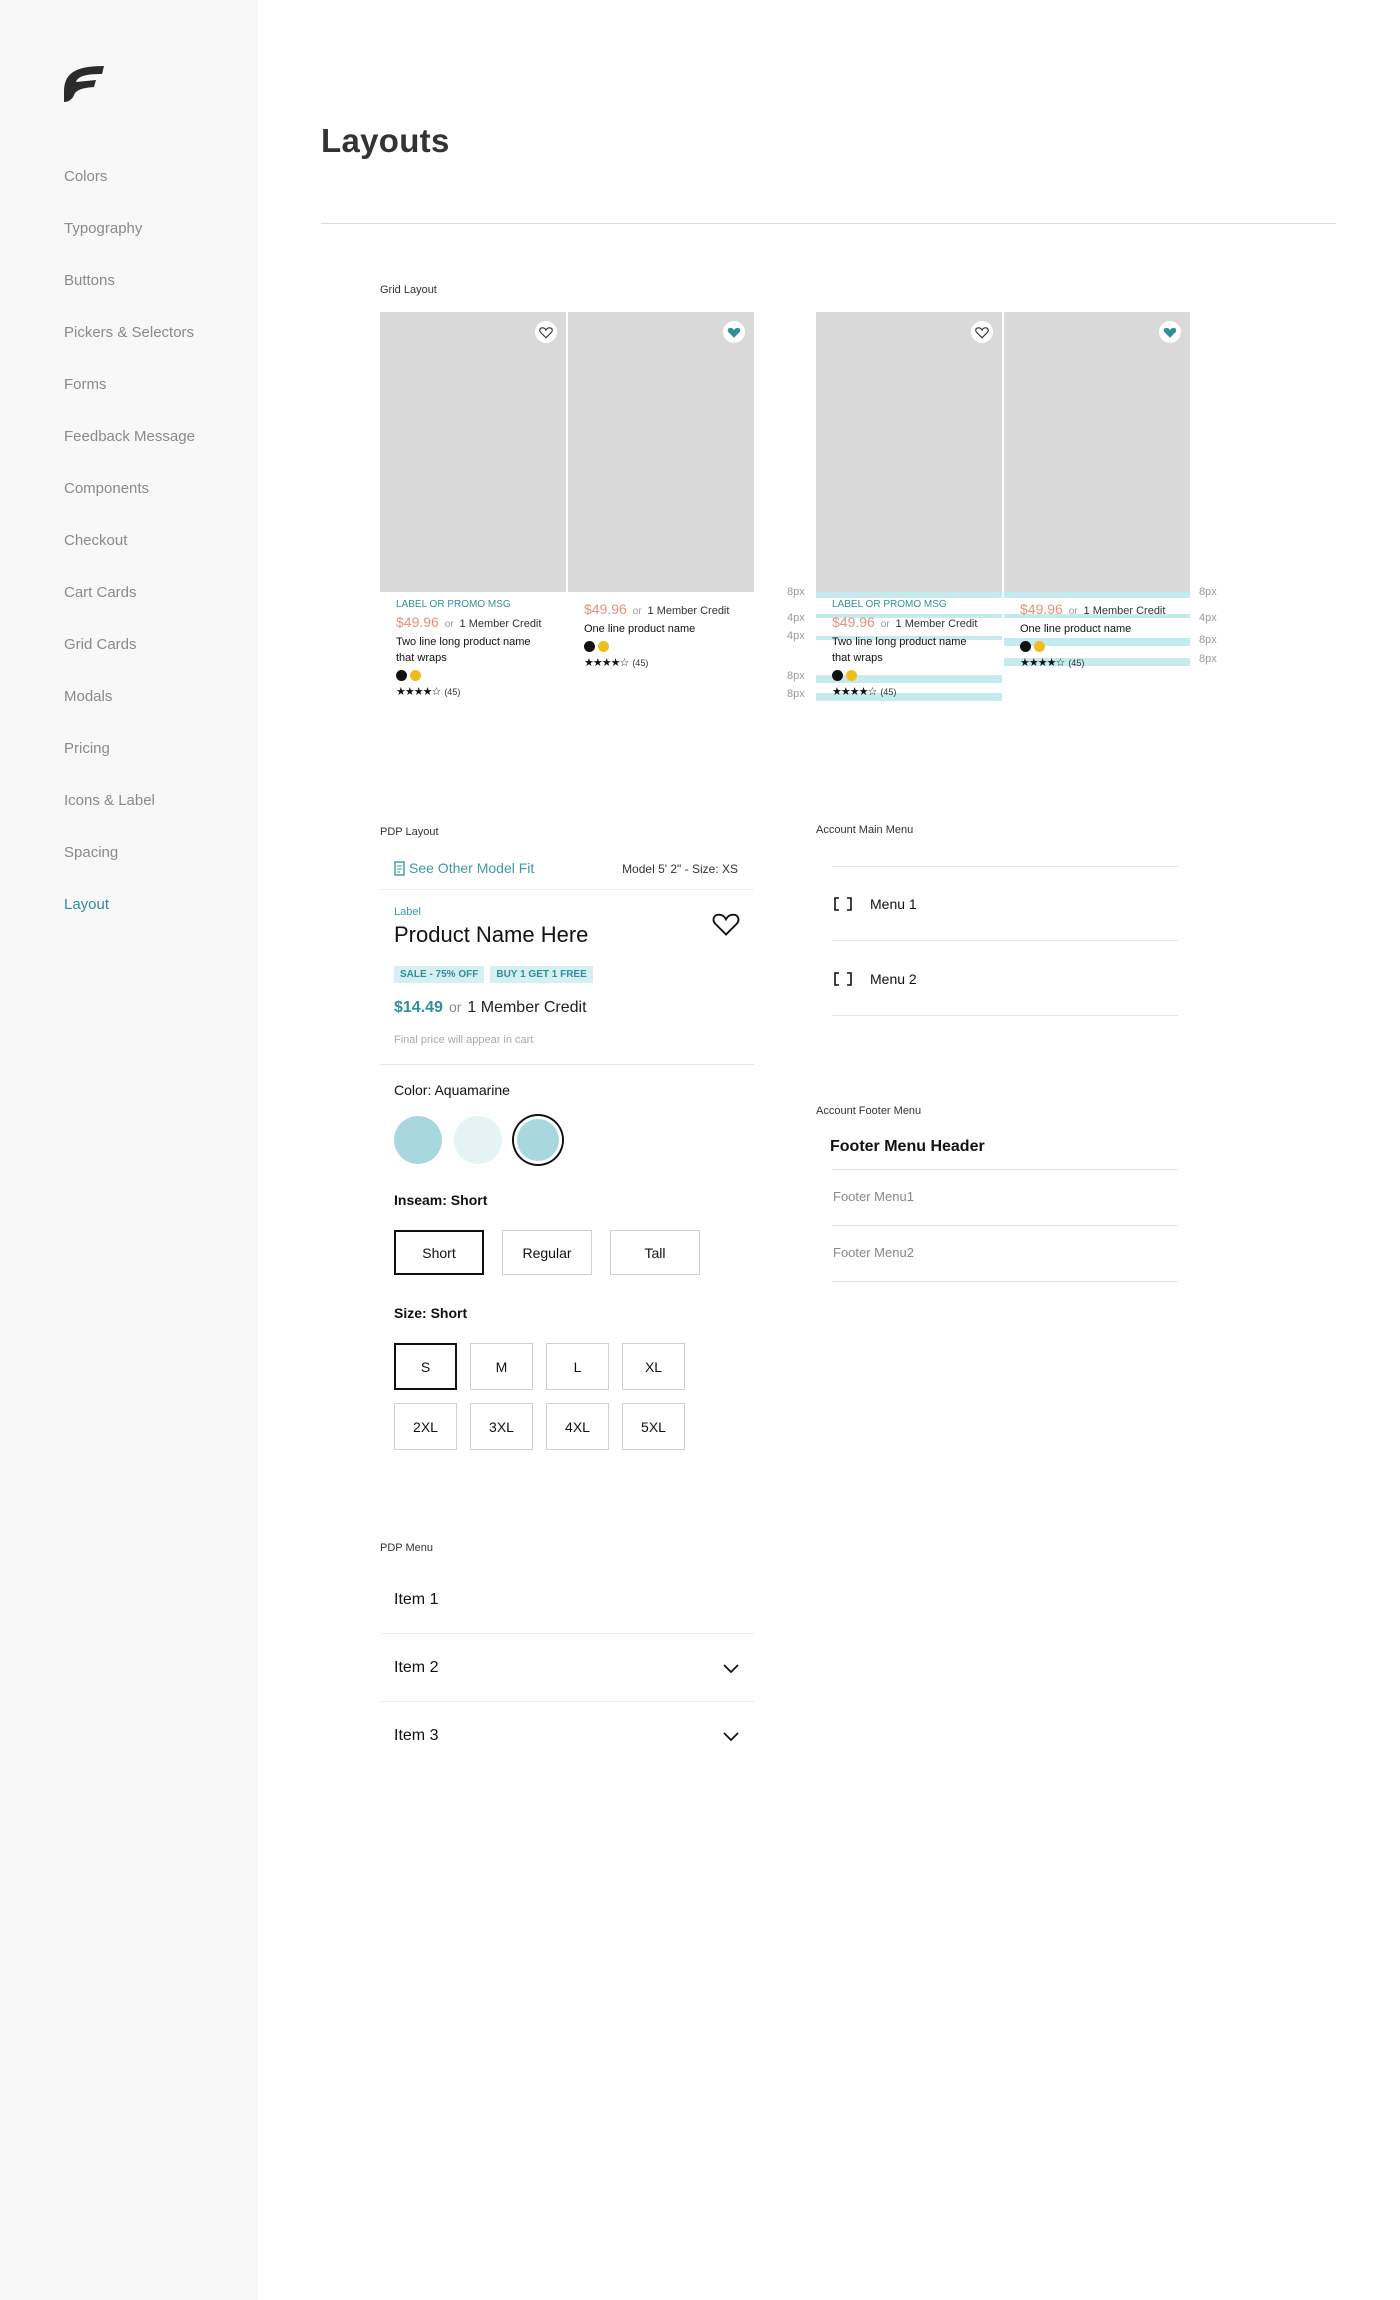  Describe the element at coordinates (129, 436) in the screenshot. I see `sidebar-item-feedback-message: Feedback Message` at that location.